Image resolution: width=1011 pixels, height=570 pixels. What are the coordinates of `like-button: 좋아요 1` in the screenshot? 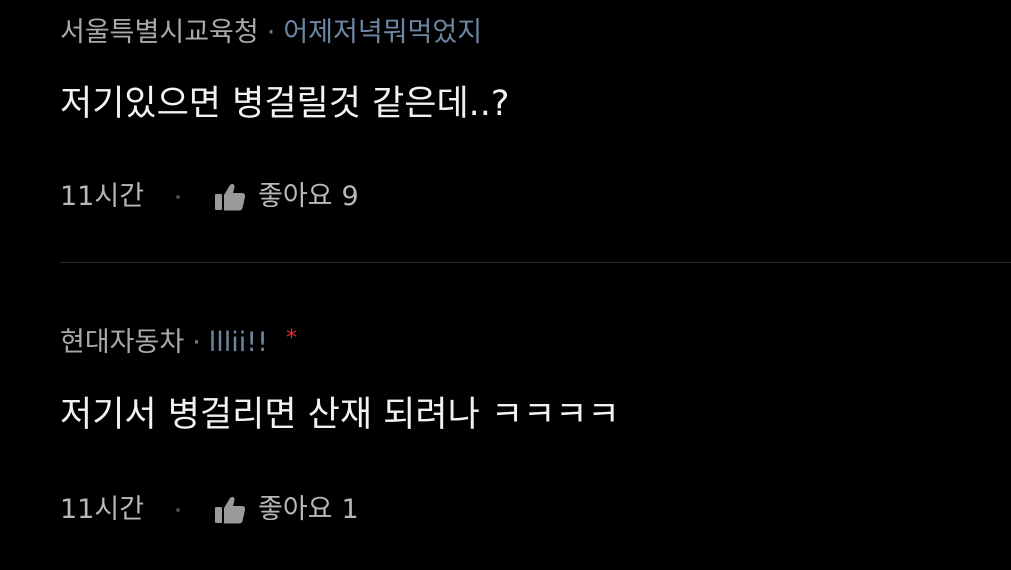 It's located at (286, 510).